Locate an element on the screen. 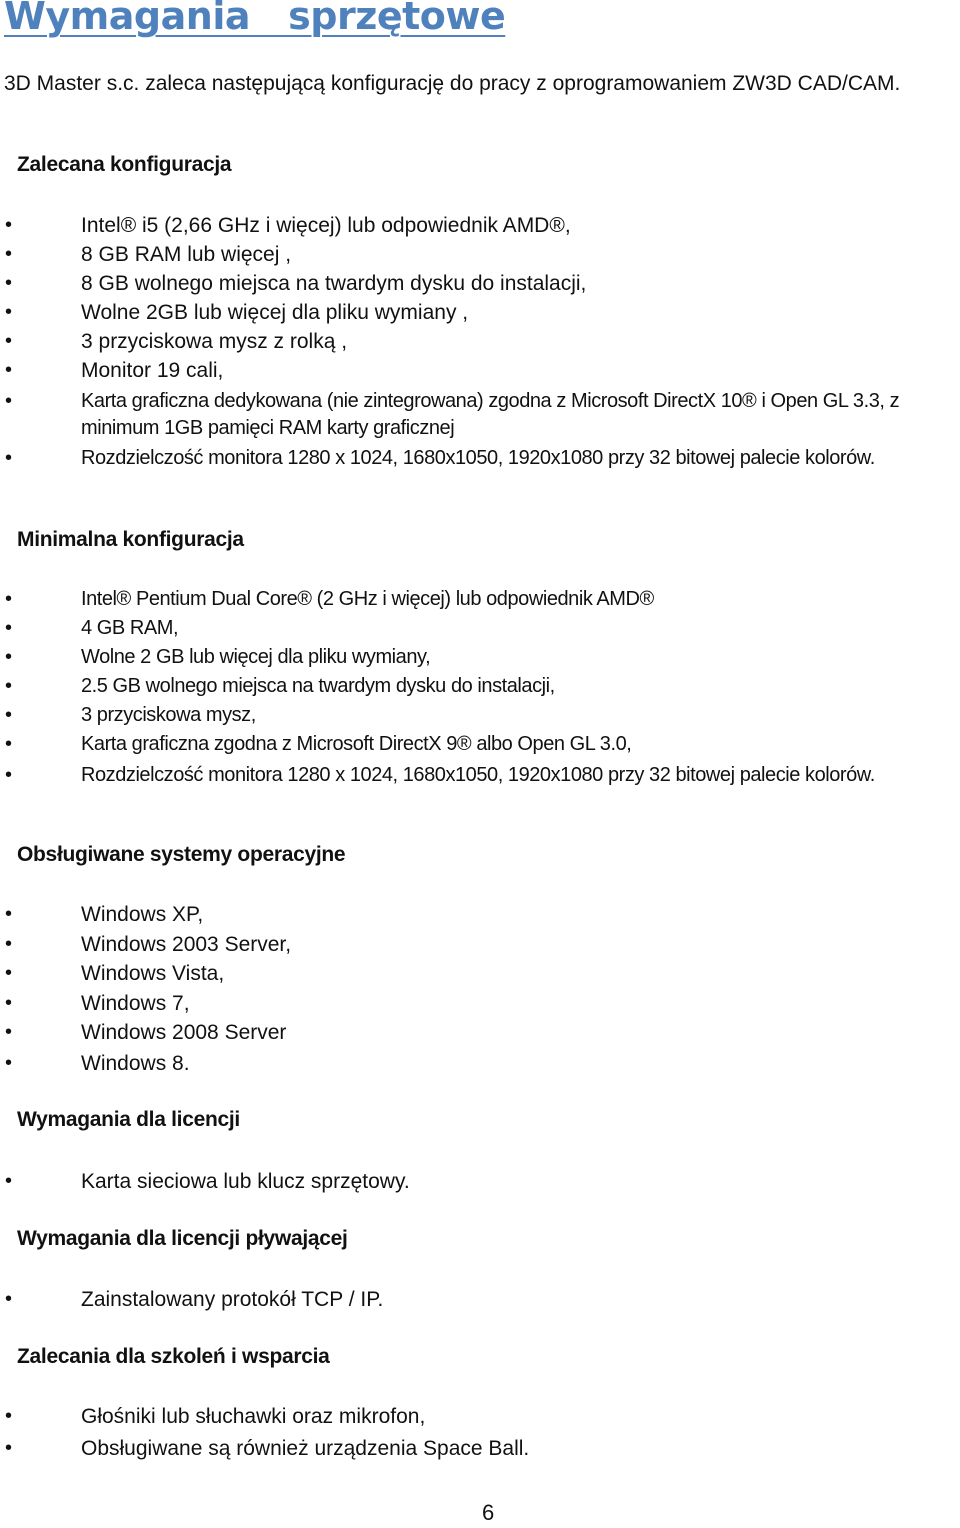 This screenshot has width=960, height=1528. list-item: • Głośniki lub słuchawki oraz mikrofon, is located at coordinates (215, 1416).